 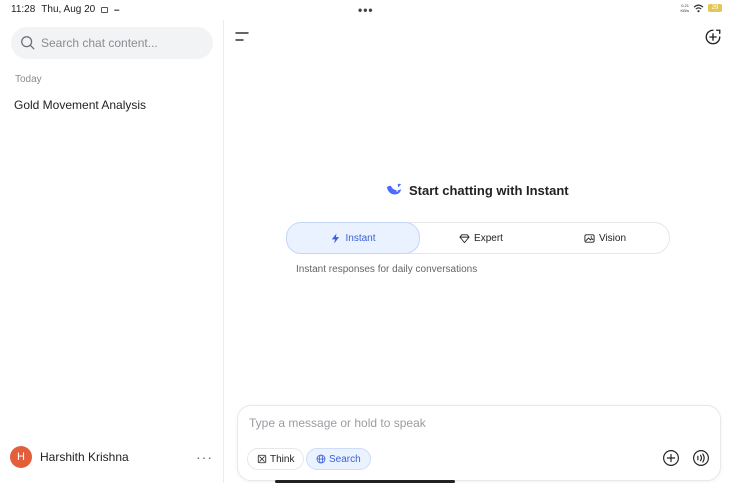 I want to click on search-box, so click(x=112, y=43).